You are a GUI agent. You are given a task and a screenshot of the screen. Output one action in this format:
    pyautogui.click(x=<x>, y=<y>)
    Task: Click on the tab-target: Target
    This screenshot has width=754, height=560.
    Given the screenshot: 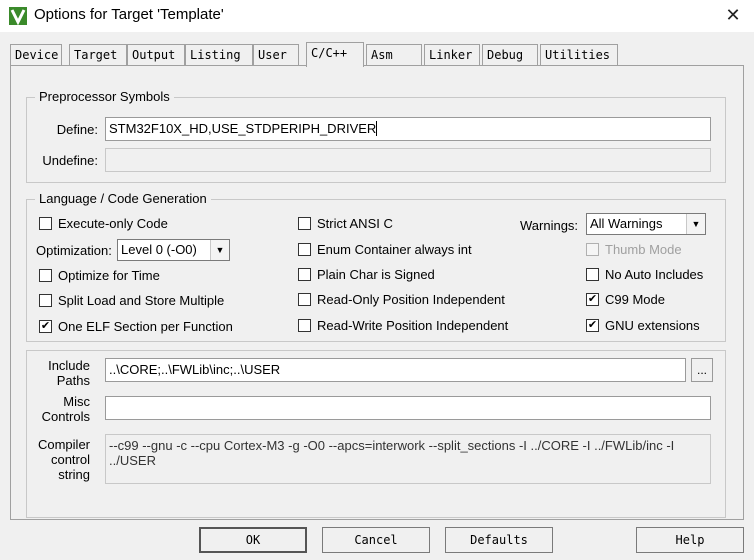 What is the action you would take?
    pyautogui.click(x=98, y=54)
    